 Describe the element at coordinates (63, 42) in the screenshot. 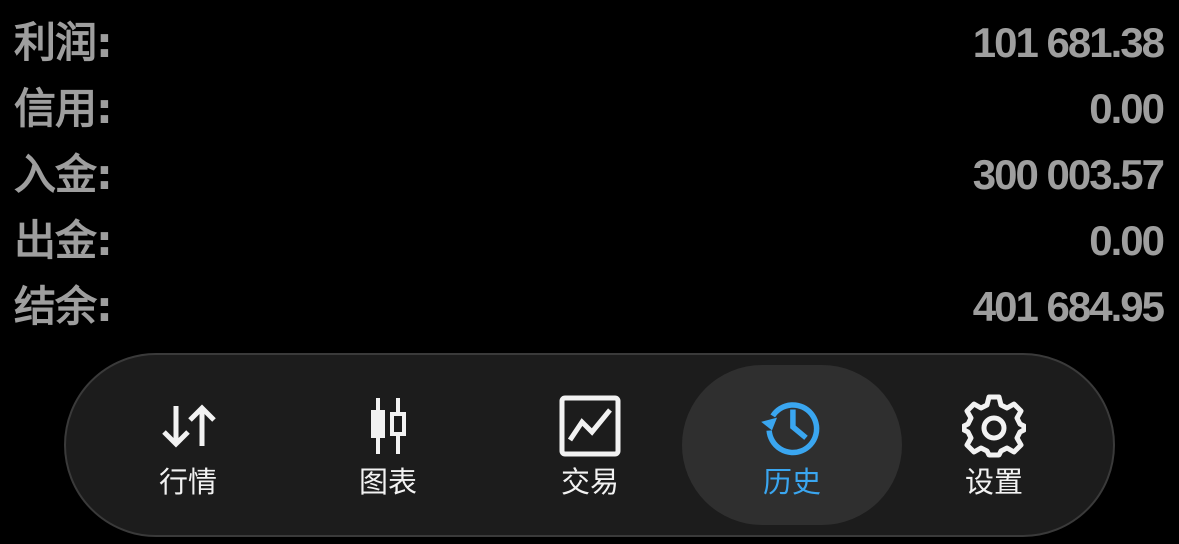

I see `profit-label: 利润:` at that location.